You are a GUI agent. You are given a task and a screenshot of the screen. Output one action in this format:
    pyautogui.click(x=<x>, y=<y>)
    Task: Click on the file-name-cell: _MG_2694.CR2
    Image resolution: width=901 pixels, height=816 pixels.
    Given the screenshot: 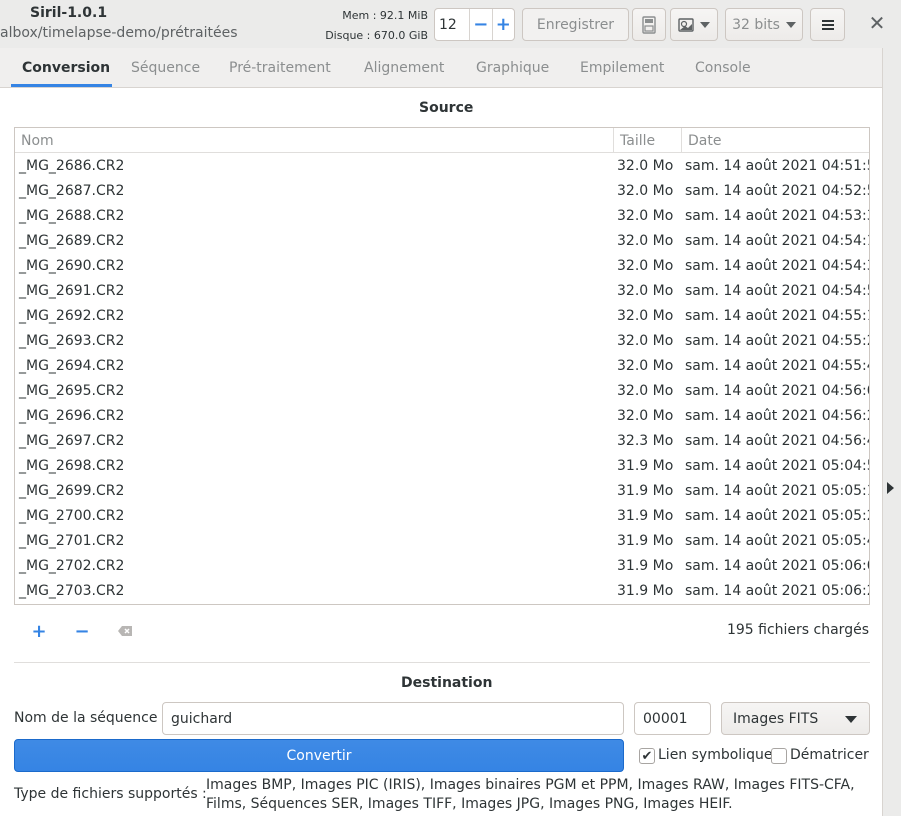 What is the action you would take?
    pyautogui.click(x=72, y=365)
    